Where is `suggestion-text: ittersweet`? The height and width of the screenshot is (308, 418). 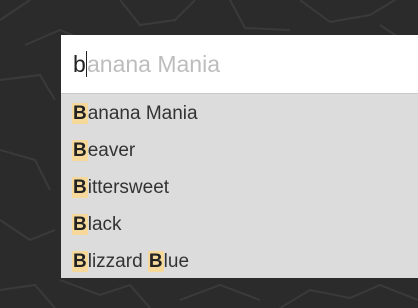 suggestion-text: ittersweet is located at coordinates (128, 187).